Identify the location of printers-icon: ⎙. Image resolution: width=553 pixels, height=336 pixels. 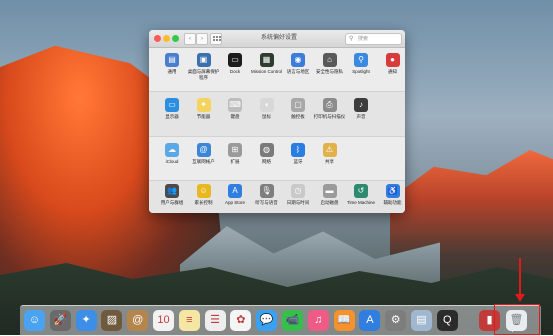
(329, 105).